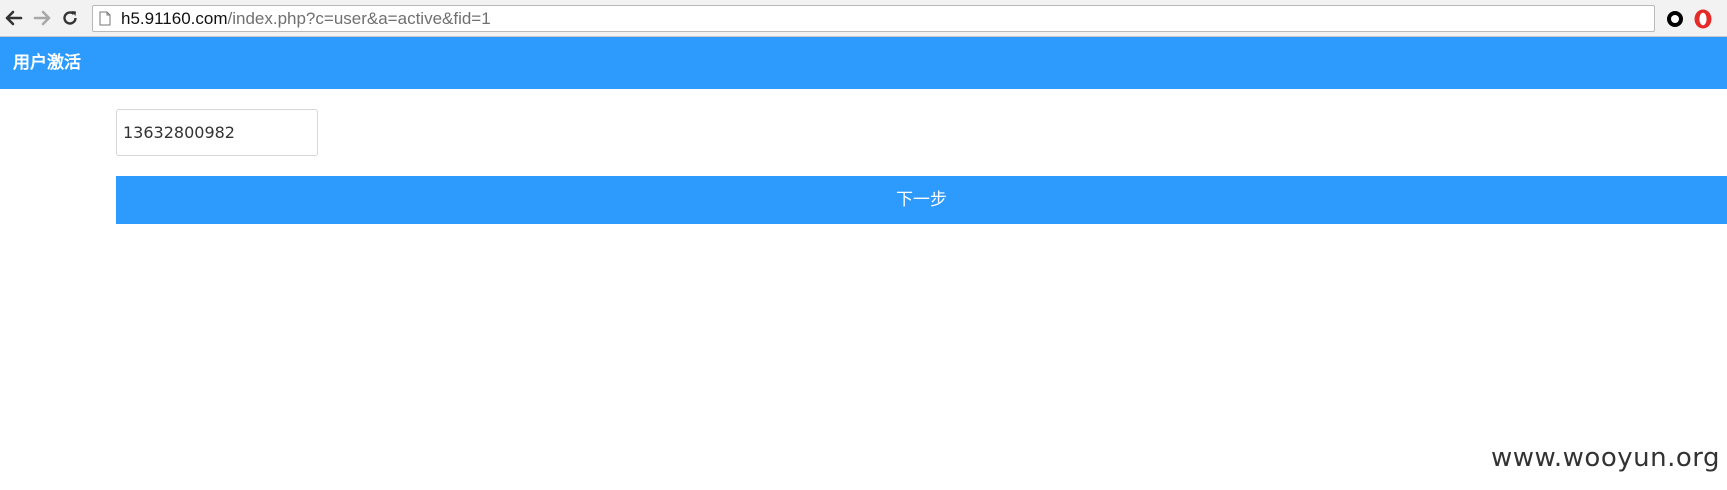 This screenshot has width=1727, height=490. I want to click on back-button, so click(14, 18).